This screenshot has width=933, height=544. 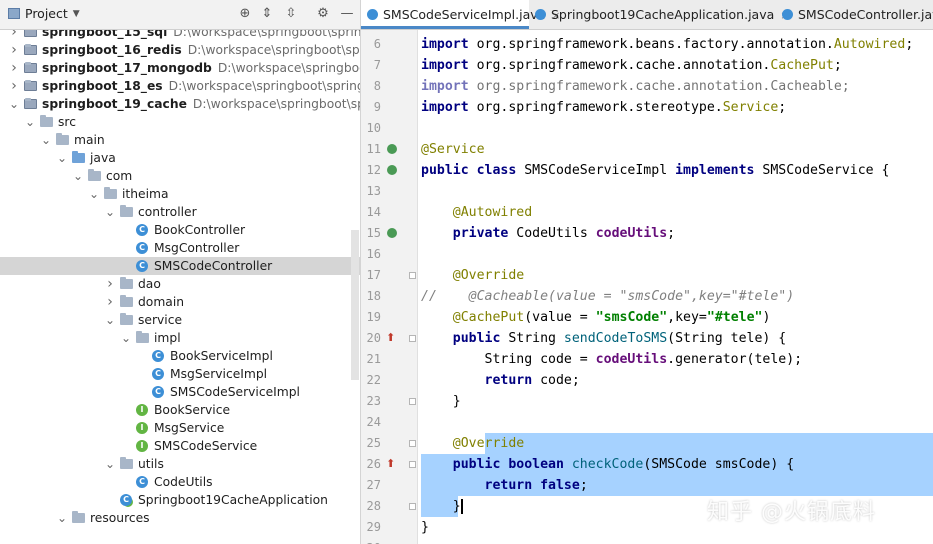 I want to click on code-token: (String tele) {, so click(x=727, y=338).